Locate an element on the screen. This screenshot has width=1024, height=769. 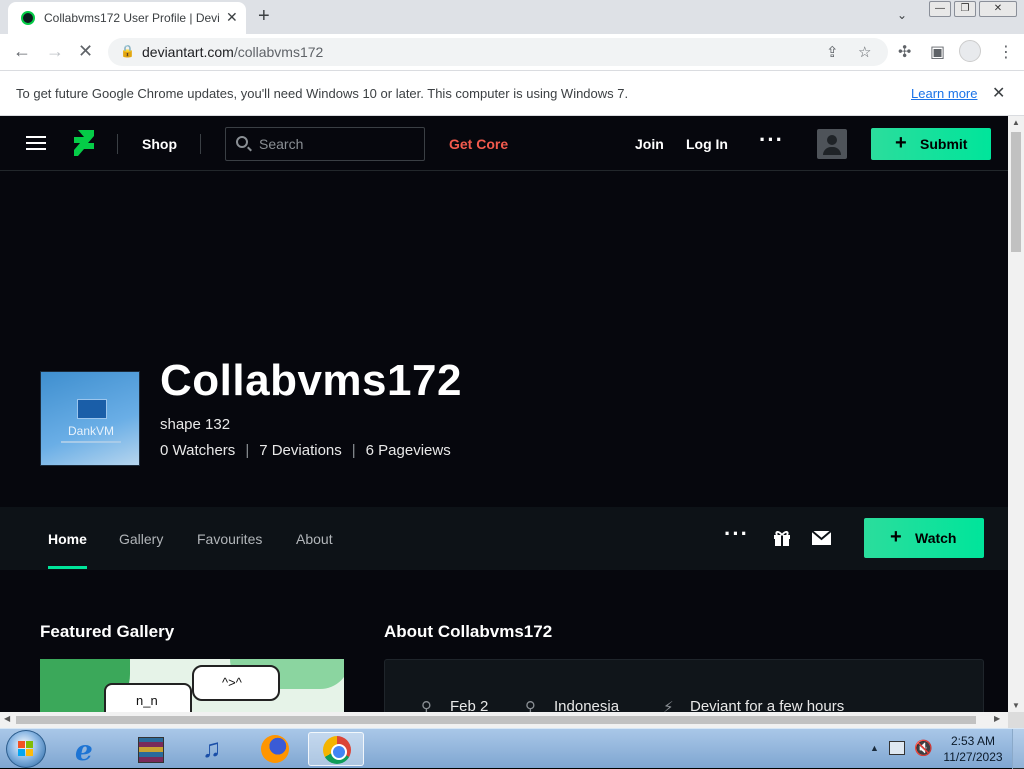
url-domain: deviantart.com is located at coordinates (188, 52).